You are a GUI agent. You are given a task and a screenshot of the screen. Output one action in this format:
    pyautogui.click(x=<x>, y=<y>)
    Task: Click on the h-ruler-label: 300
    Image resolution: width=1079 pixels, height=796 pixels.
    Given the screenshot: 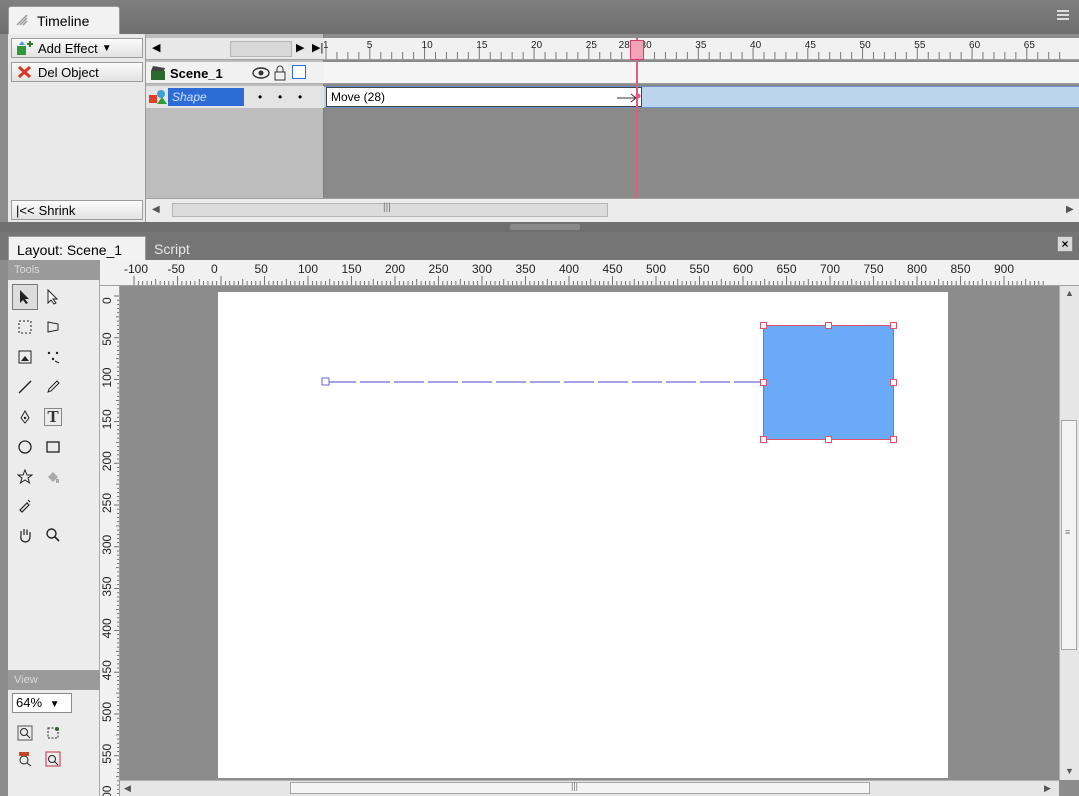 What is the action you would take?
    pyautogui.click(x=482, y=269)
    